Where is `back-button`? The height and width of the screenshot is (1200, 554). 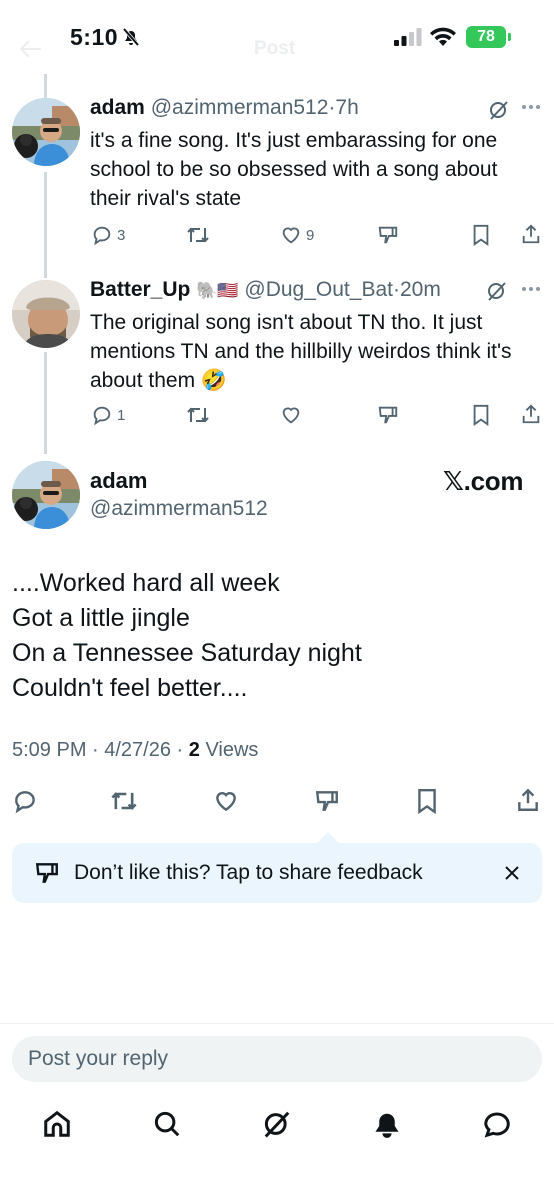
back-button is located at coordinates (31, 49).